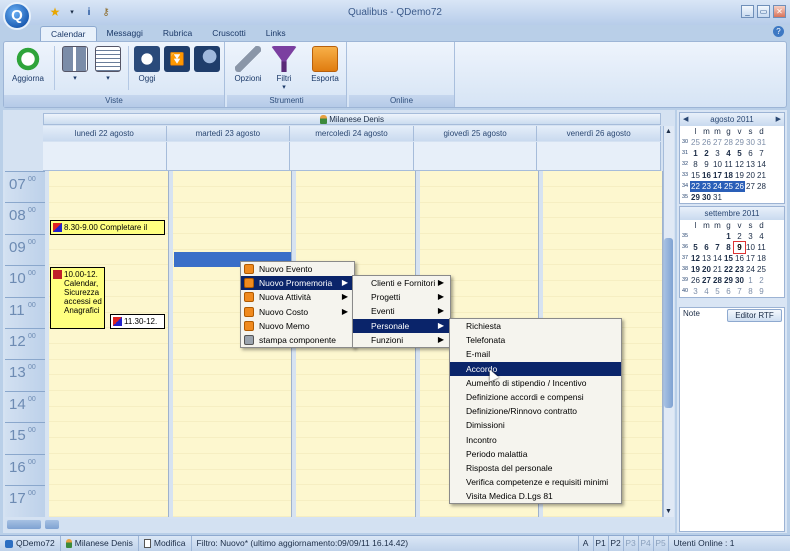 The height and width of the screenshot is (551, 790). I want to click on key-icon: ⚷, so click(106, 12).